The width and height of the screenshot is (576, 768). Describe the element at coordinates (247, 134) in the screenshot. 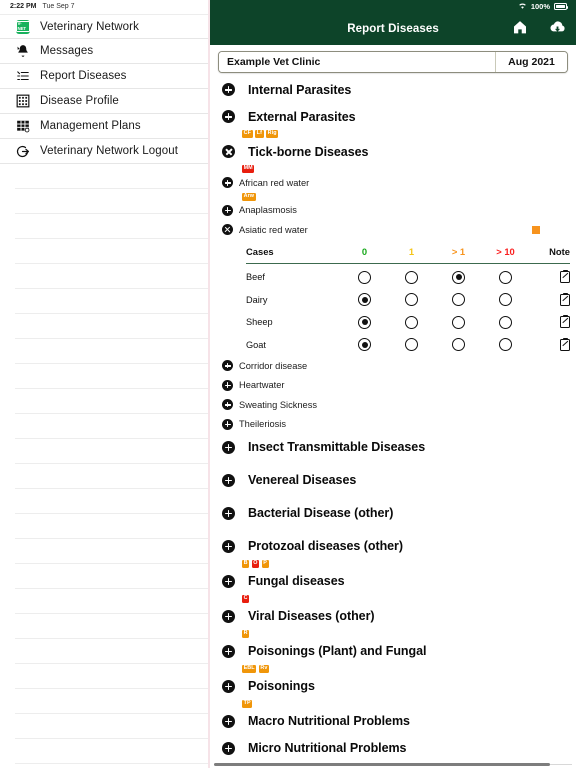

I see `disease-badge-cf: CF` at that location.